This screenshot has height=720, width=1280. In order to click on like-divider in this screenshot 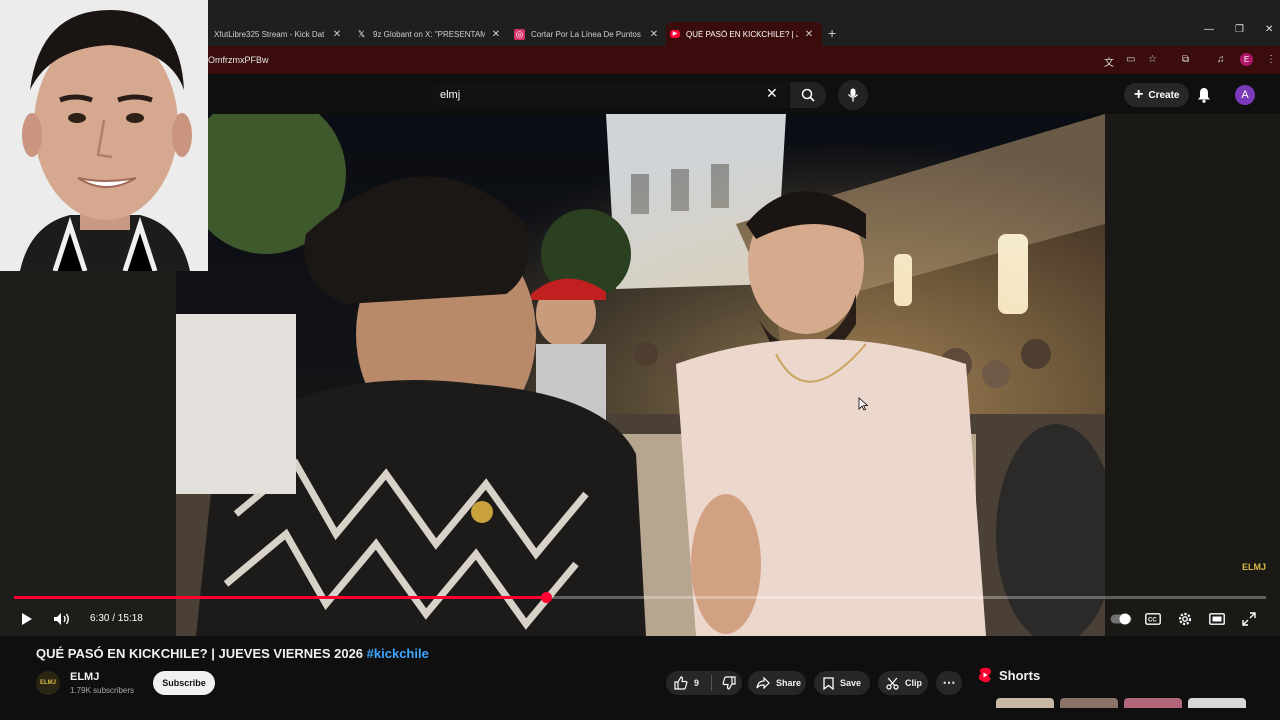, I will do `click(711, 683)`.